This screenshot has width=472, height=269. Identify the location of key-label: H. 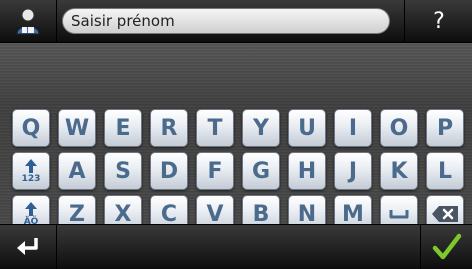
(307, 171).